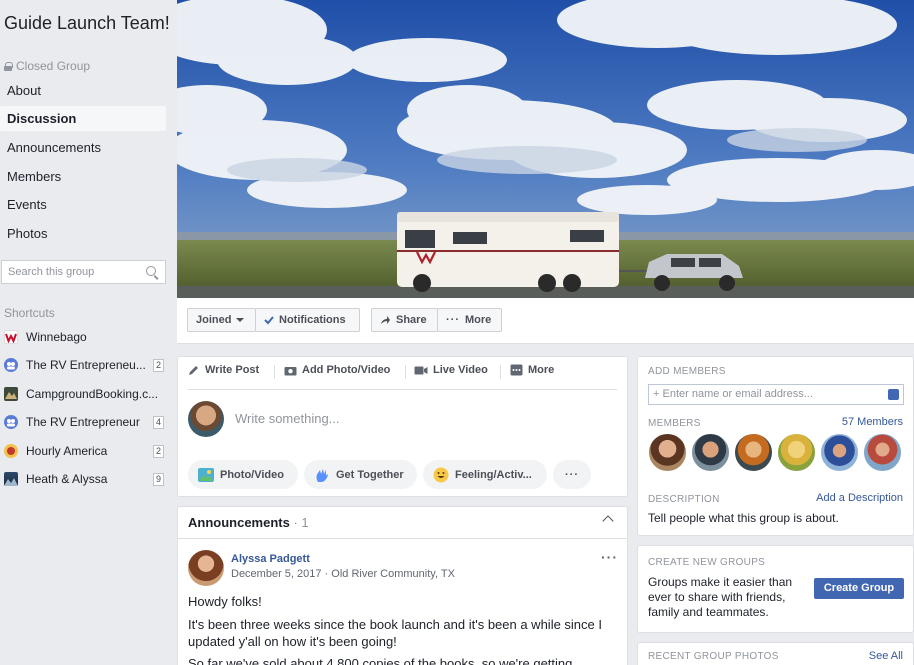 This screenshot has height=665, width=914. Describe the element at coordinates (11, 394) in the screenshot. I see `mountain-logo-icon` at that location.